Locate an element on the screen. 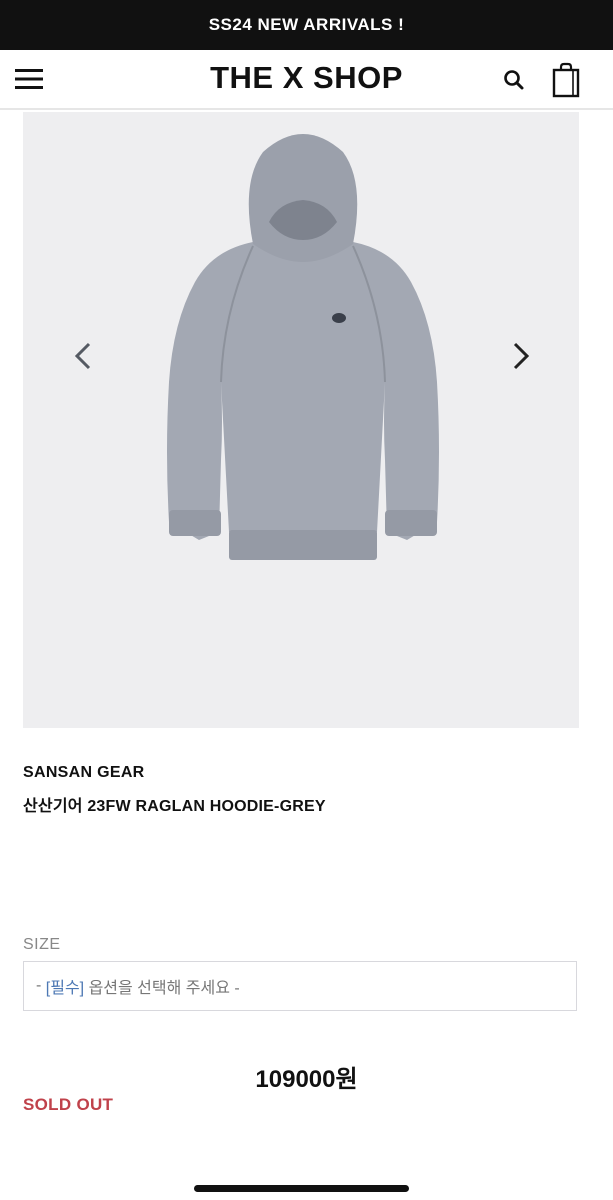 The height and width of the screenshot is (1200, 613). chevron-right-icon is located at coordinates (521, 356).